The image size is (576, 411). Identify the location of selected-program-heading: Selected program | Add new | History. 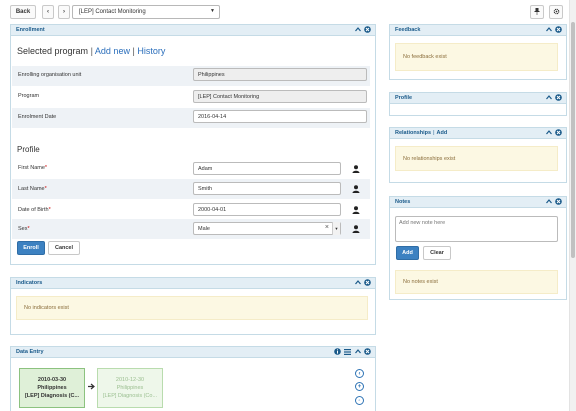
(91, 51).